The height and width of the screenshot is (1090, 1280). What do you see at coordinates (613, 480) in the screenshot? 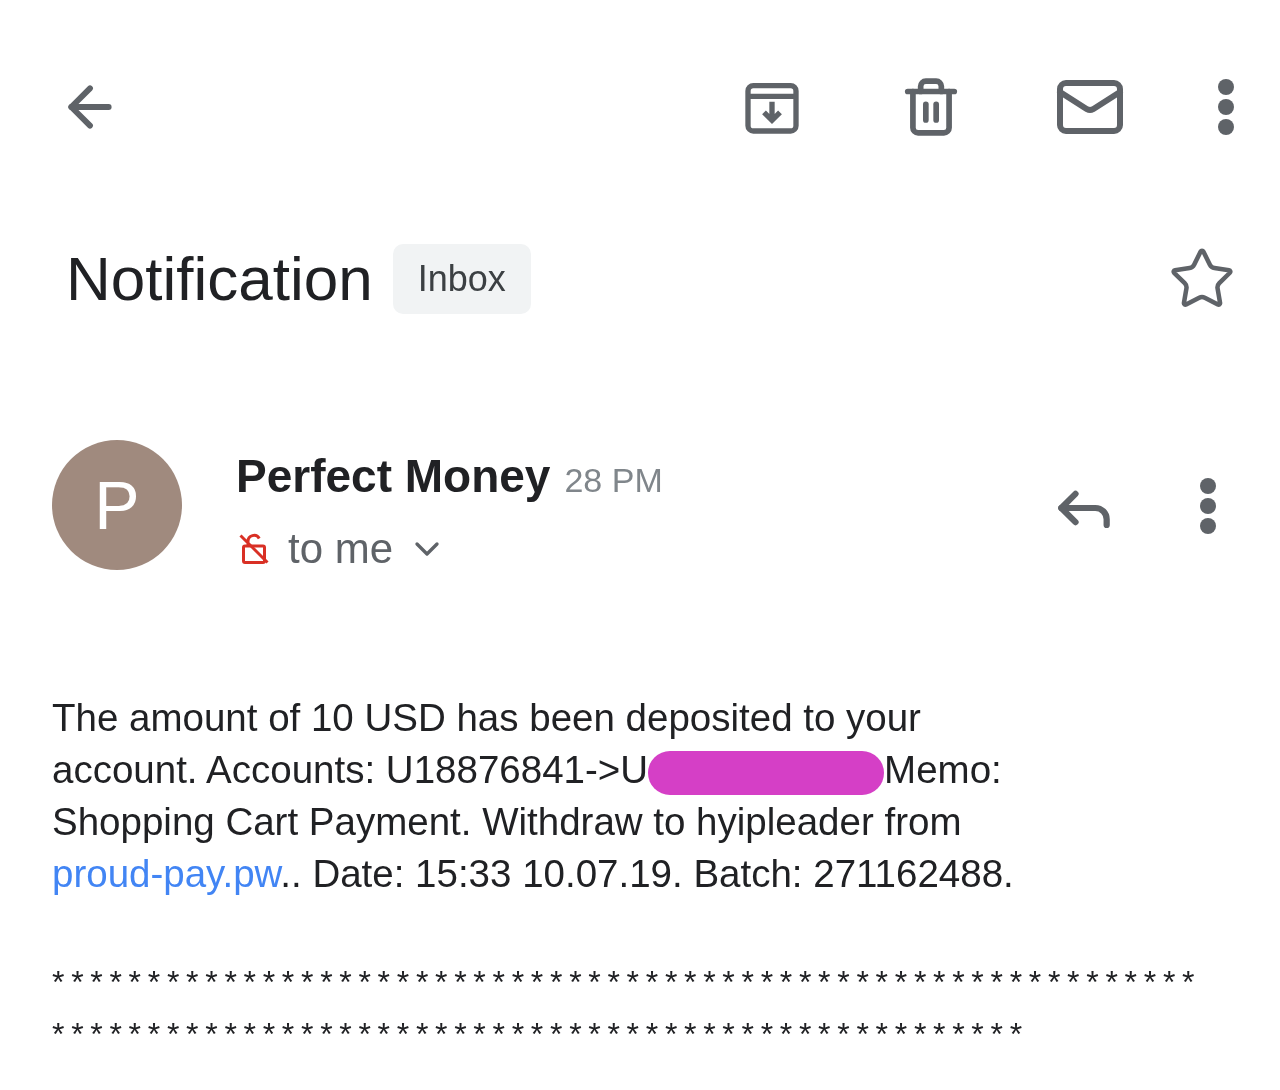
I see `email-time: 28 PM` at bounding box center [613, 480].